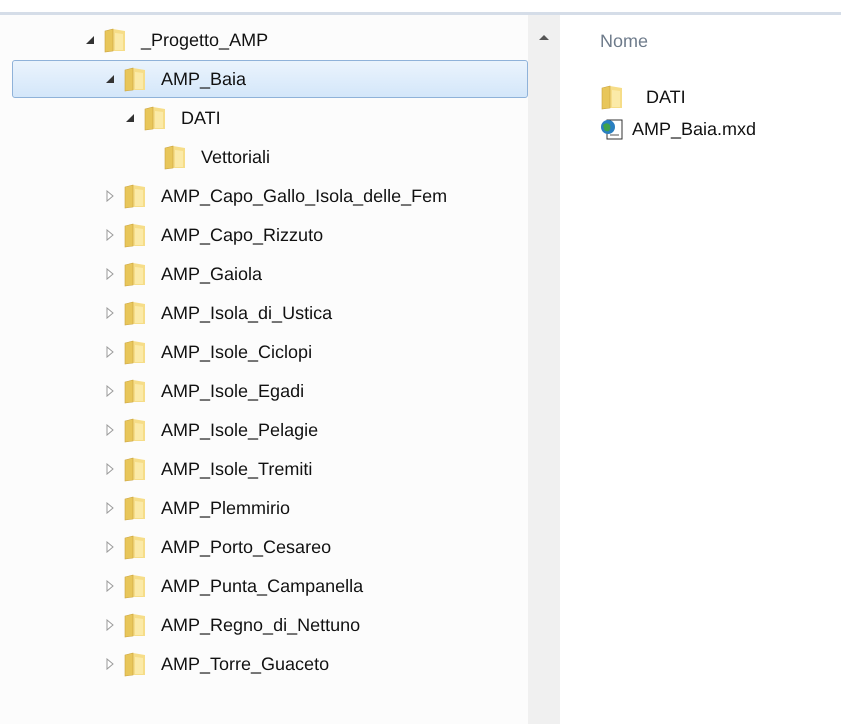 The image size is (841, 724). Describe the element at coordinates (246, 313) in the screenshot. I see `folder-name: AMP_Isola_di_Ustica` at that location.